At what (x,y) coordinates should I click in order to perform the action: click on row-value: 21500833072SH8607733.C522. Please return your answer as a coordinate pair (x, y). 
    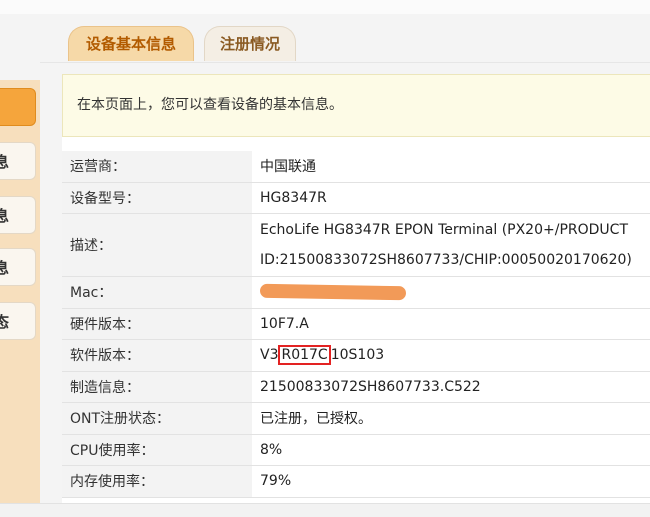
    Looking at the image, I should click on (451, 387).